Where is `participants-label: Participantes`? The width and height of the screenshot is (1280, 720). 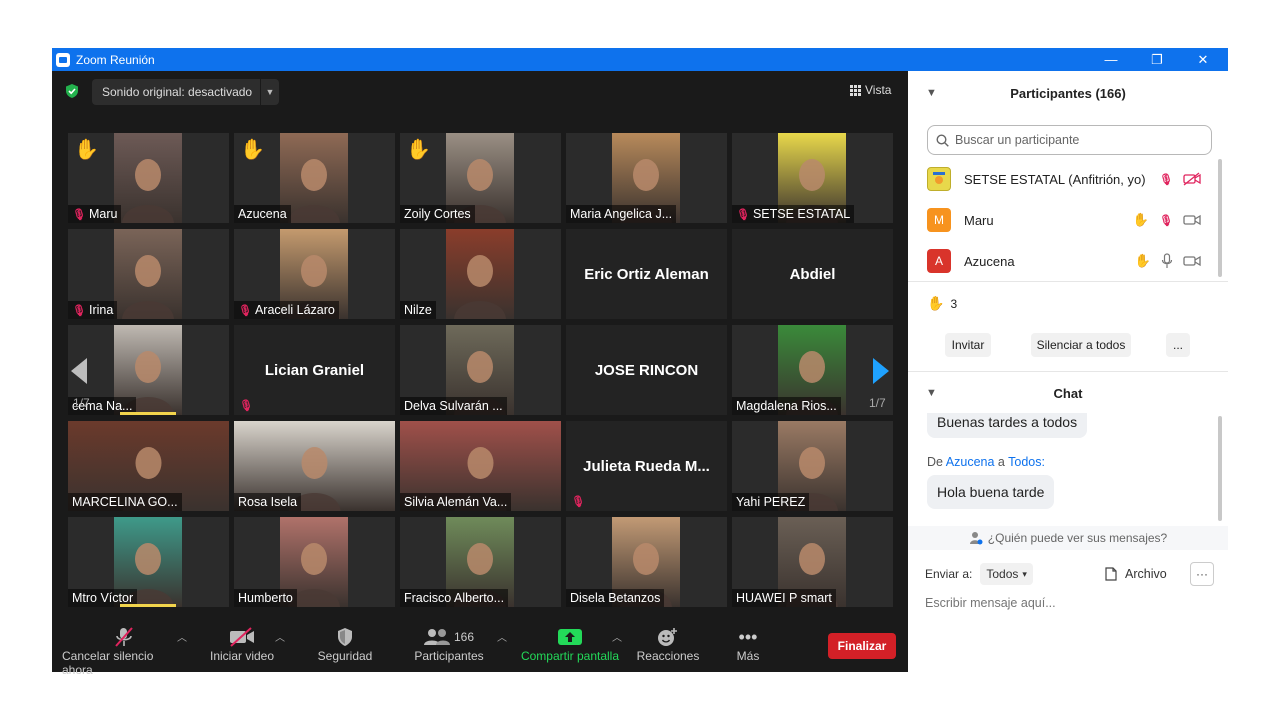
participants-label: Participantes is located at coordinates (449, 656).